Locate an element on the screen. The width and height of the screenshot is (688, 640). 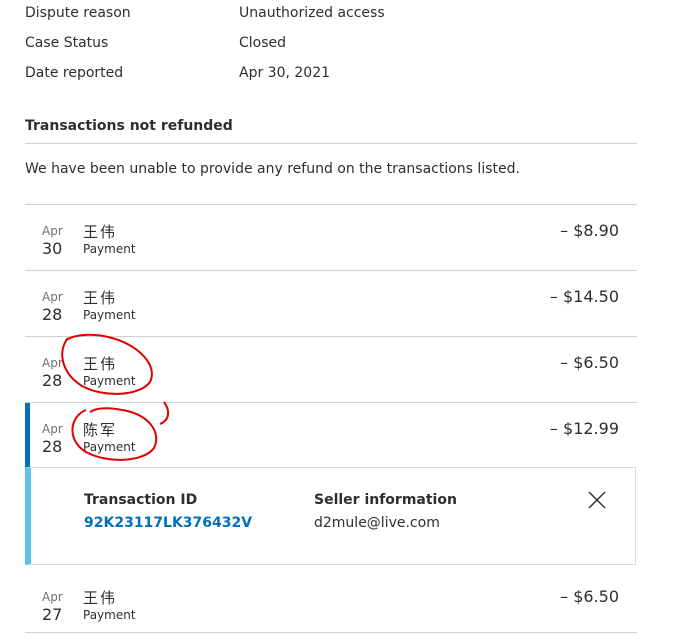
transaction-amount: – $14.50 is located at coordinates (584, 296).